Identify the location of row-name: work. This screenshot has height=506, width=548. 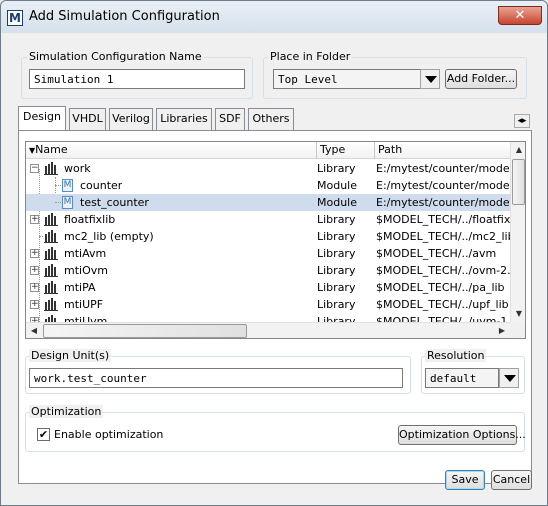
(77, 168).